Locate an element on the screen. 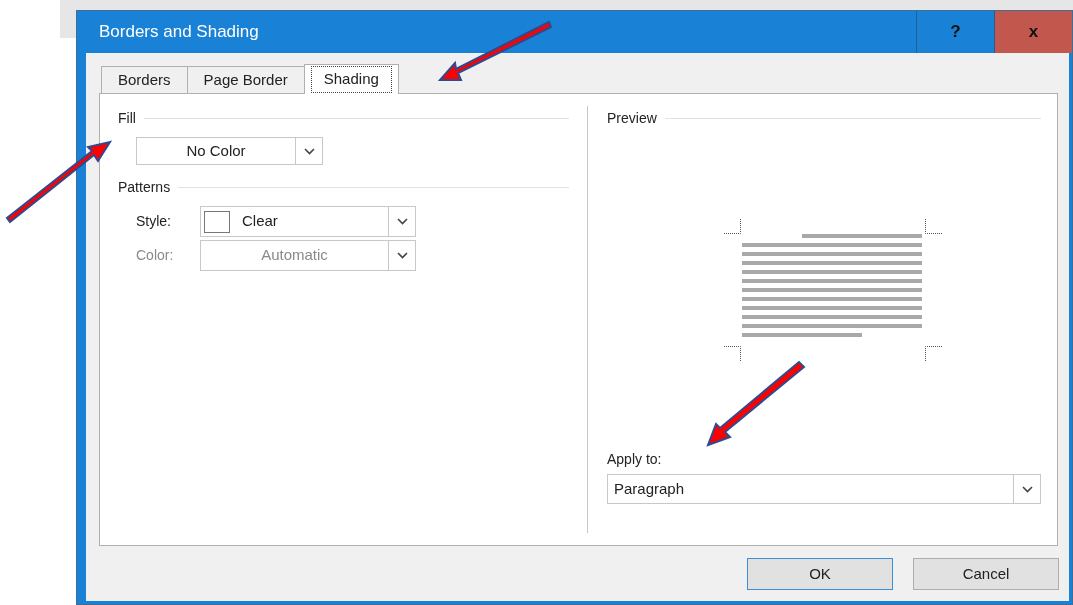 This screenshot has height=605, width=1073. apply-to-dropdown: Paragraph is located at coordinates (824, 489).